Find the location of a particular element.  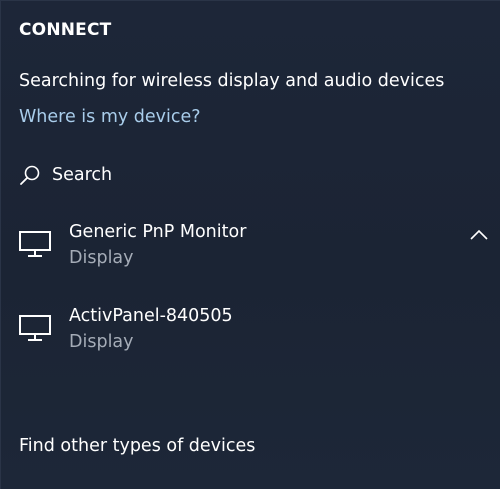

search-icon is located at coordinates (30, 175).